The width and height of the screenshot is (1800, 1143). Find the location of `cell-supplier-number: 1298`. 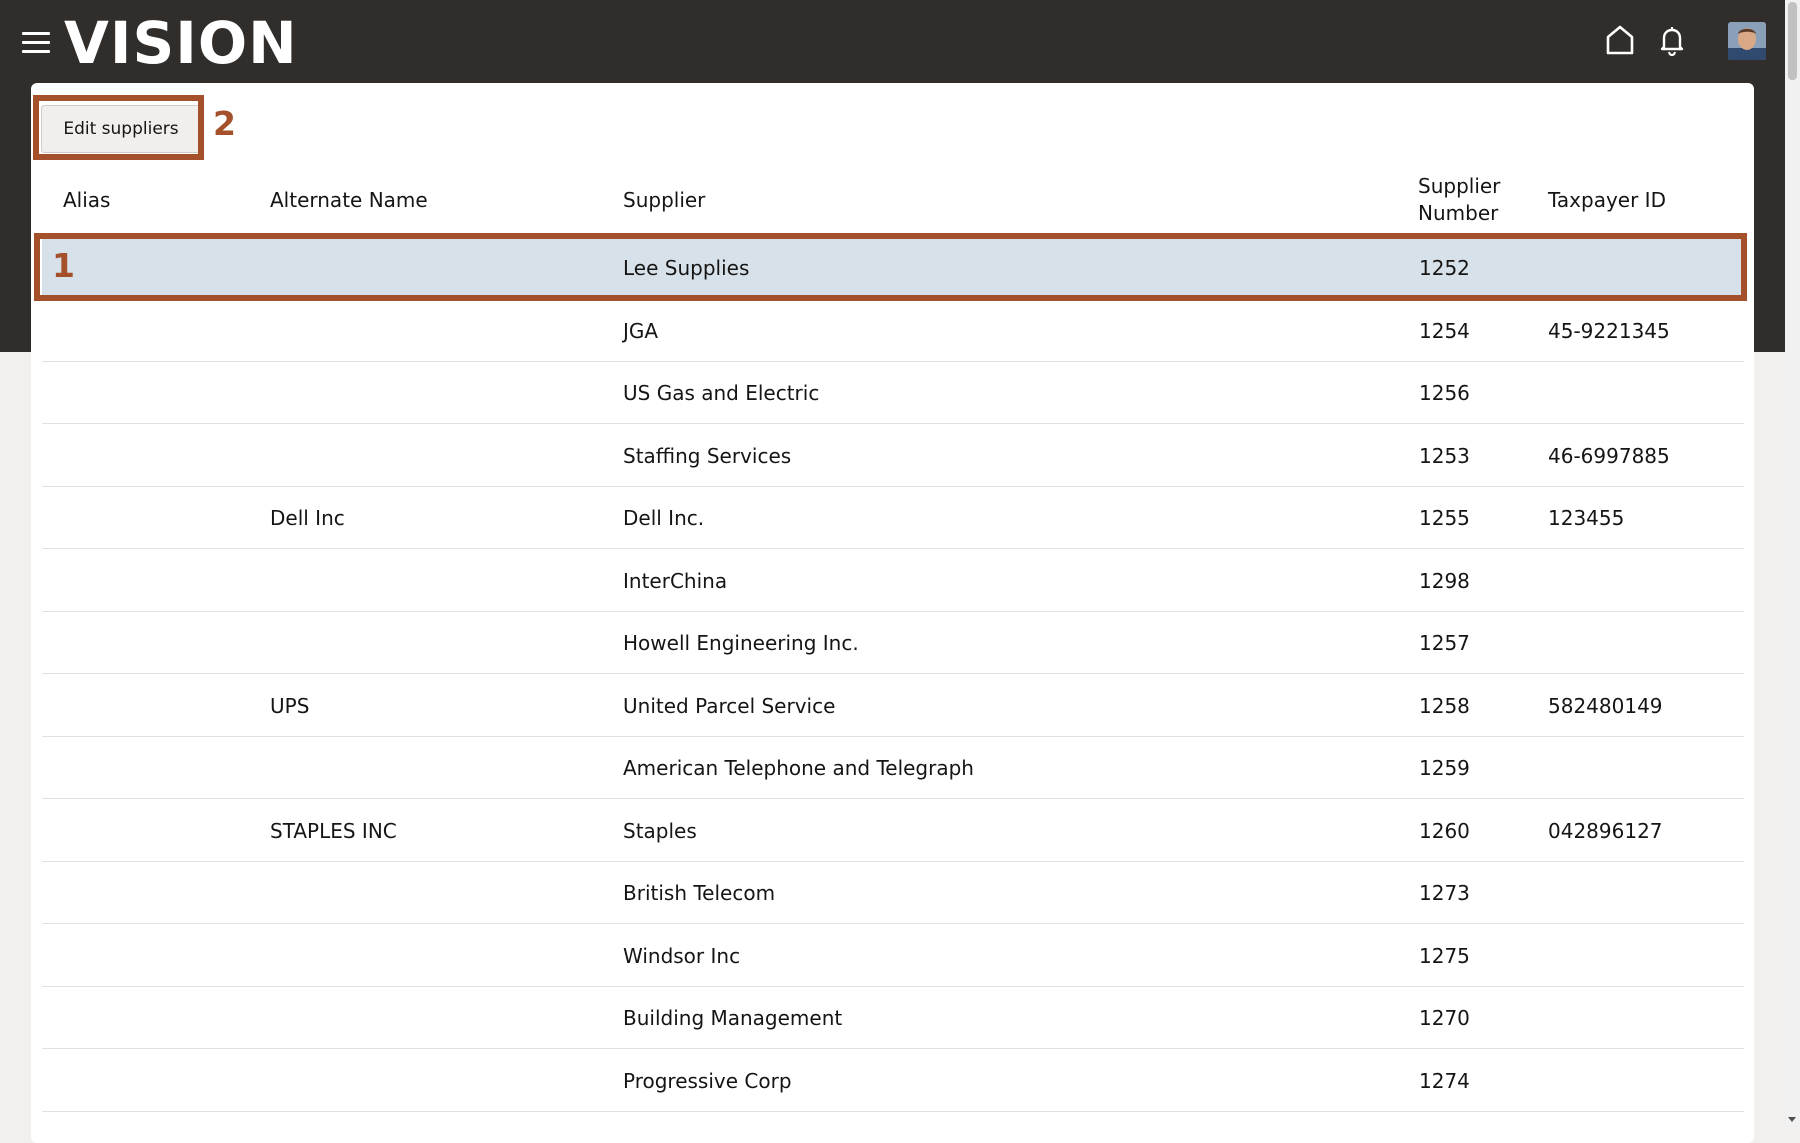

cell-supplier-number: 1298 is located at coordinates (1444, 580).